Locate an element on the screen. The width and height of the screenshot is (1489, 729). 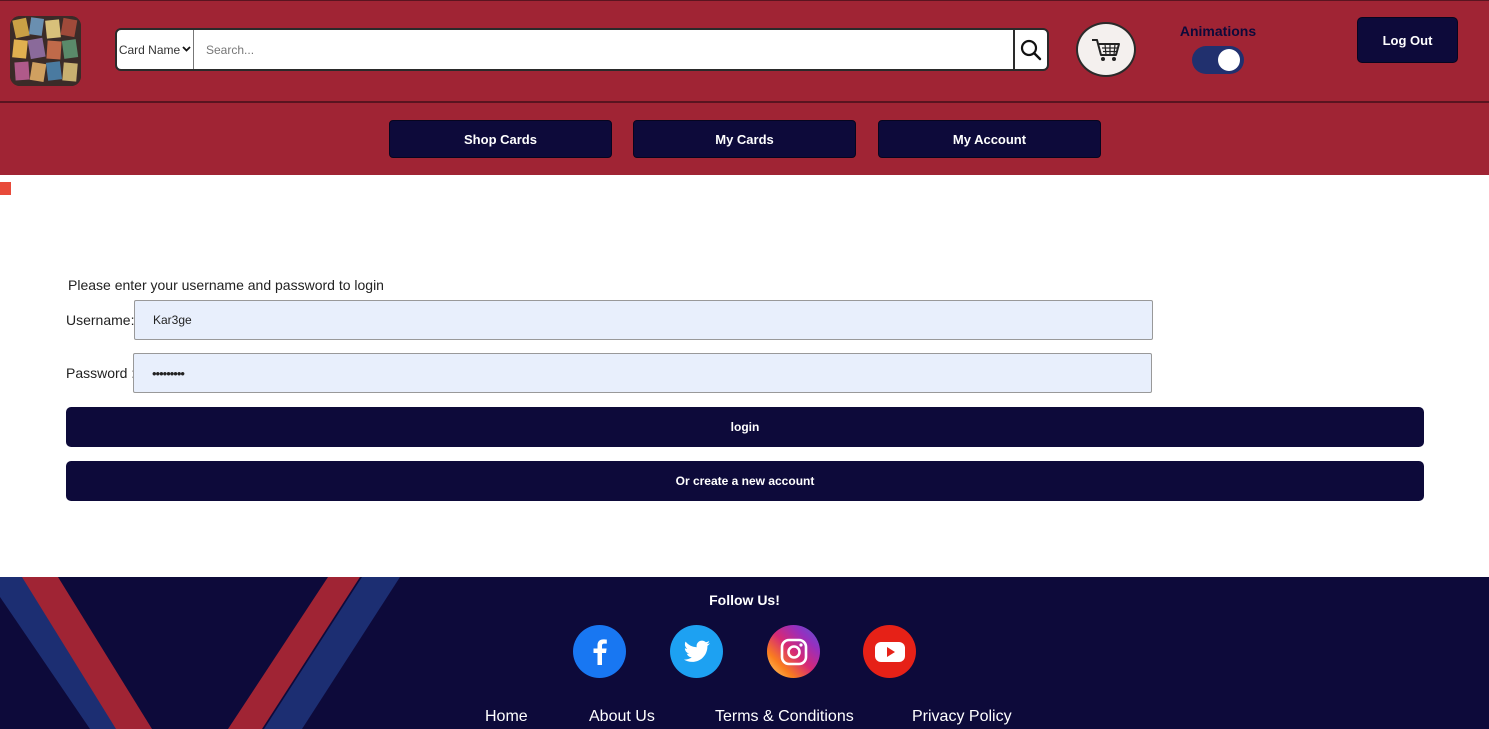
username-label: Username: is located at coordinates (100, 320).